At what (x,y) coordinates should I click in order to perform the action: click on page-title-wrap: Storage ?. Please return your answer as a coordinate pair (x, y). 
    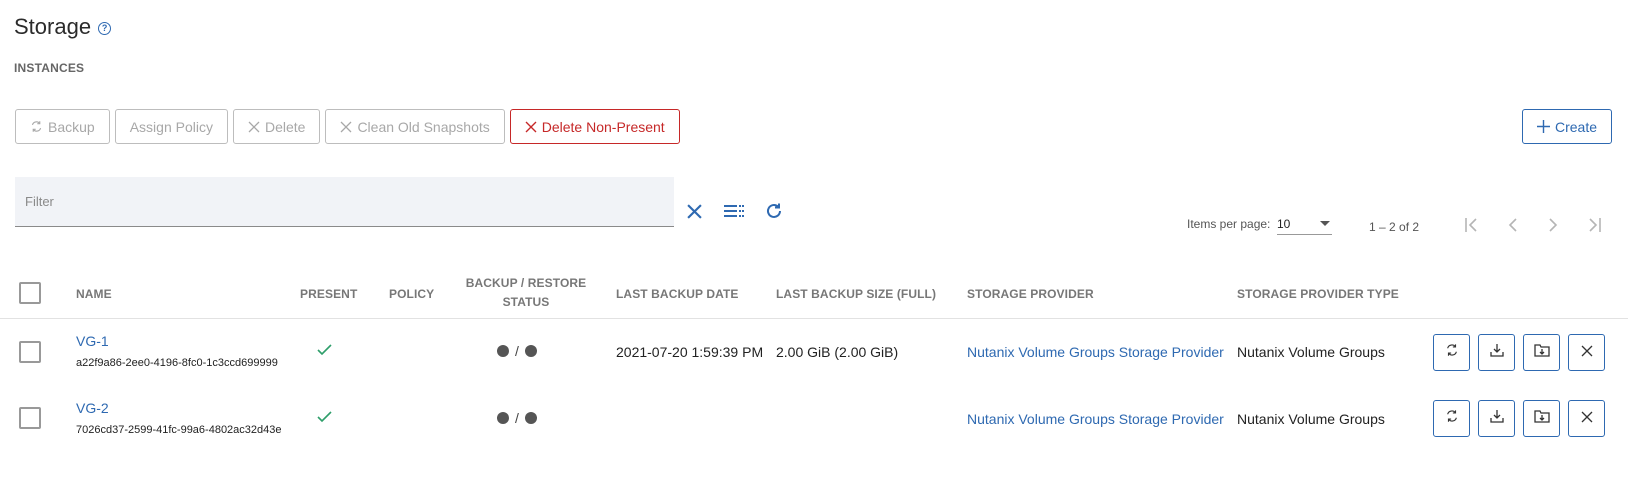
    Looking at the image, I should click on (63, 27).